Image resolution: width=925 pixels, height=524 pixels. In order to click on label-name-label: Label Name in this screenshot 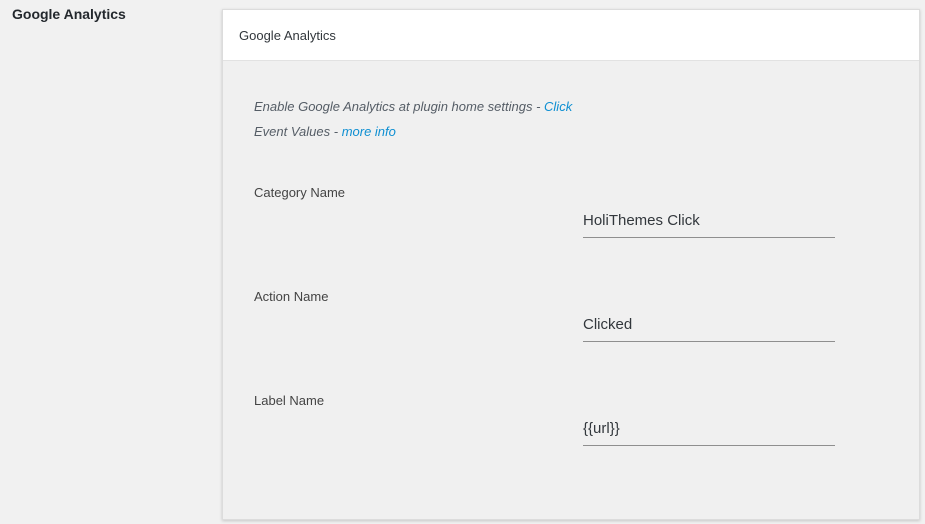, I will do `click(289, 400)`.